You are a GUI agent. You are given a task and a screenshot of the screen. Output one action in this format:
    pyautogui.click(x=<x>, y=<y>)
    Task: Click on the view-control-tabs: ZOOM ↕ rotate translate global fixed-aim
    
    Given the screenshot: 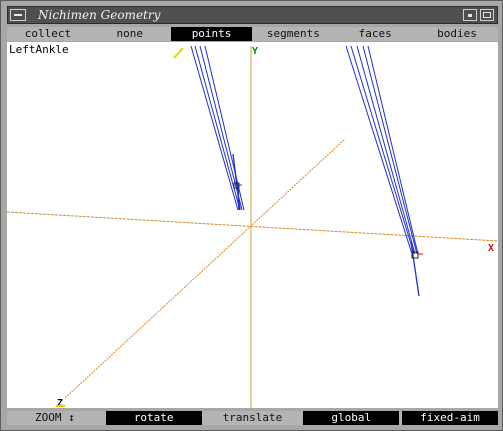 What is the action you would take?
    pyautogui.click(x=252, y=418)
    